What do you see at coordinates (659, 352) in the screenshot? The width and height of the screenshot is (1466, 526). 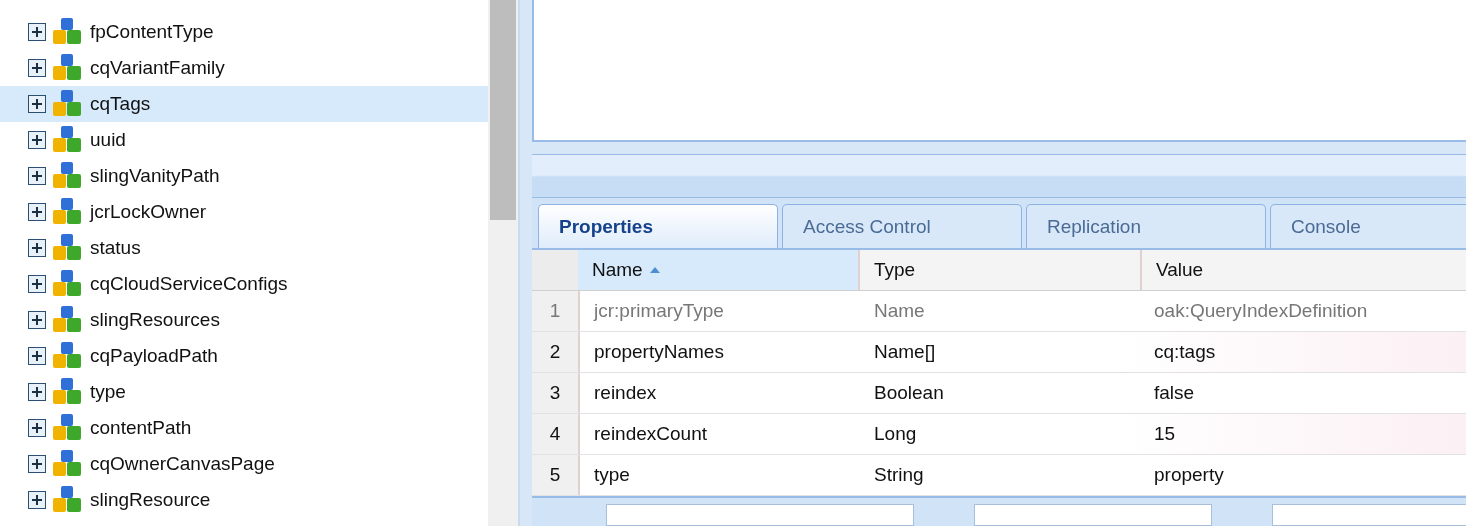 I see `table-cell-text: propertyNames` at bounding box center [659, 352].